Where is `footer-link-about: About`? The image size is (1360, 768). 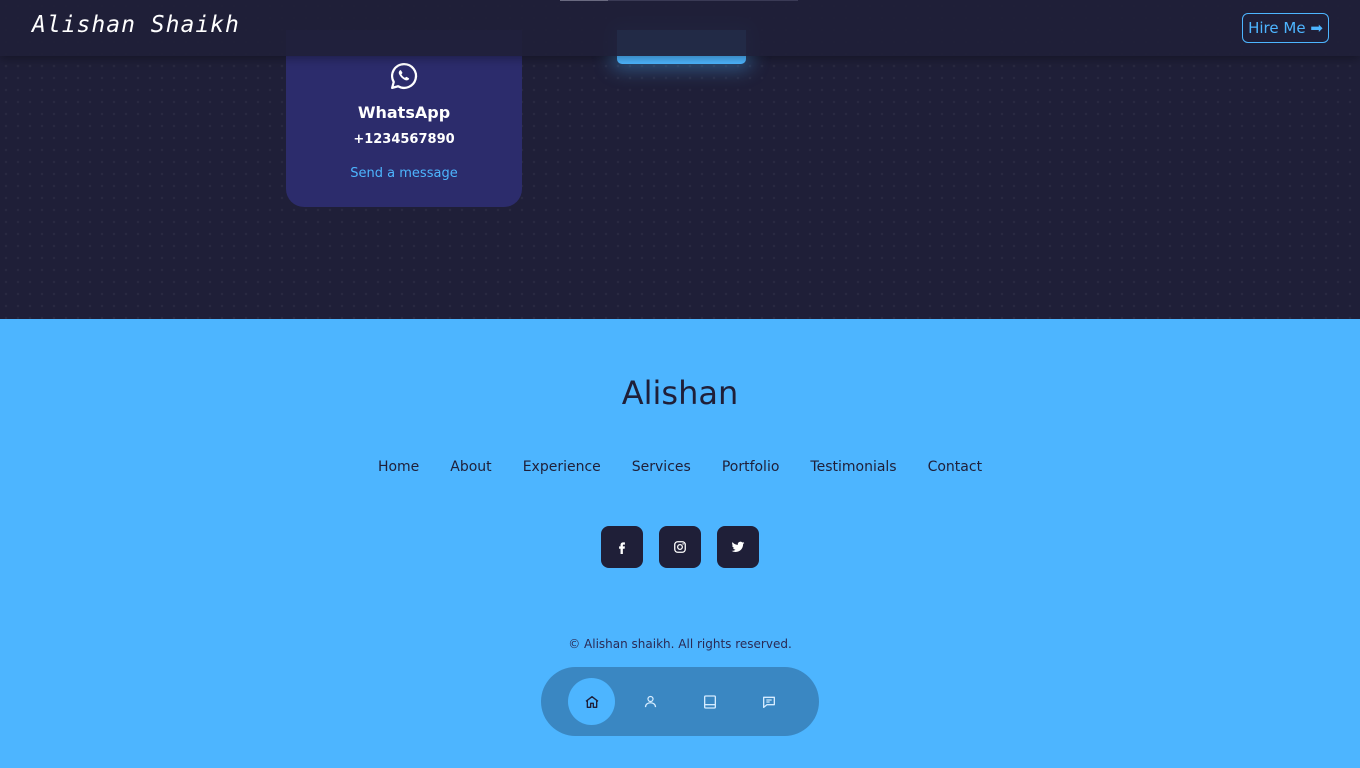
footer-link-about: About is located at coordinates (470, 467).